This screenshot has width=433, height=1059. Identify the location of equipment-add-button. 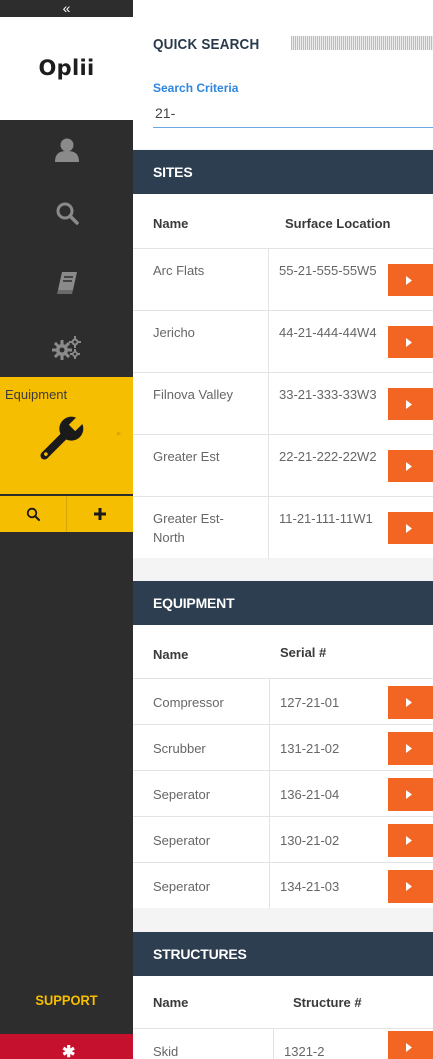
(100, 514).